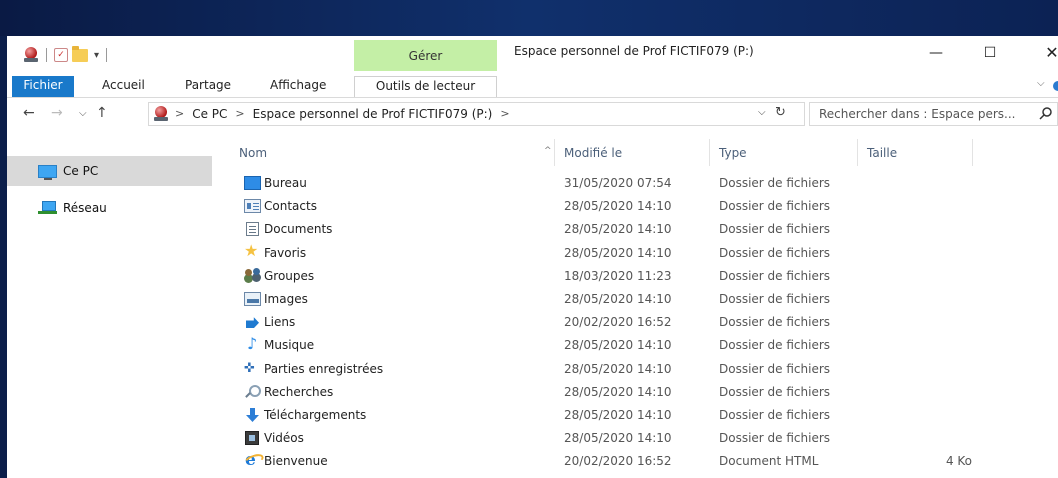  What do you see at coordinates (29, 113) in the screenshot?
I see `back-button: ←` at bounding box center [29, 113].